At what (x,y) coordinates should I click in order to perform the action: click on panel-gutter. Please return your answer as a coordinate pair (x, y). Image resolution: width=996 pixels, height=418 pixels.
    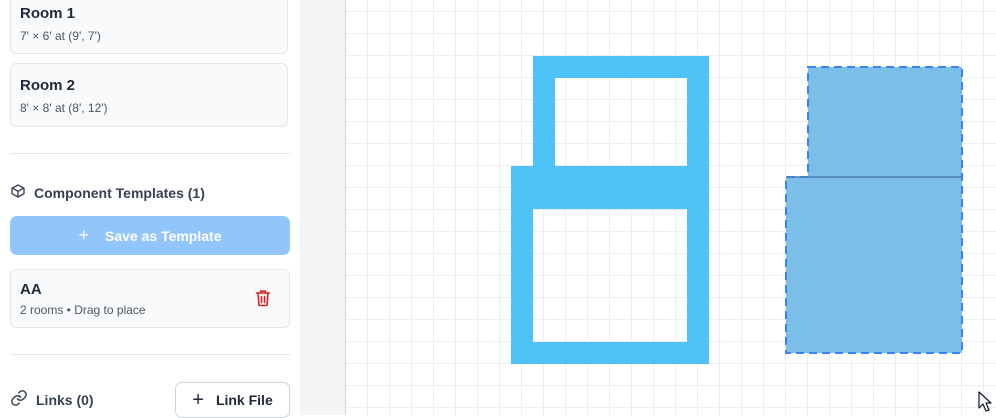
    Looking at the image, I should click on (322, 207).